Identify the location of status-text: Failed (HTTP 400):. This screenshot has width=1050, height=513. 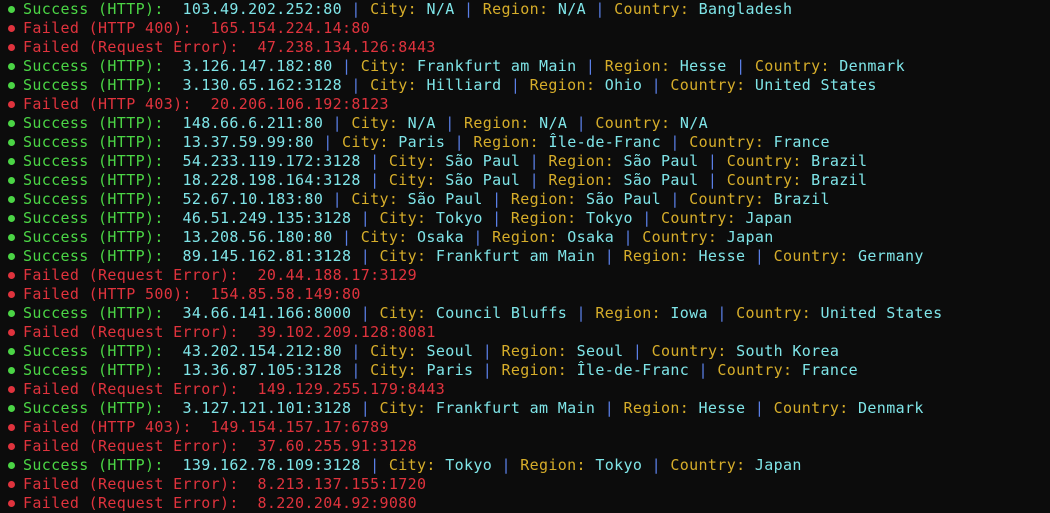
(107, 28).